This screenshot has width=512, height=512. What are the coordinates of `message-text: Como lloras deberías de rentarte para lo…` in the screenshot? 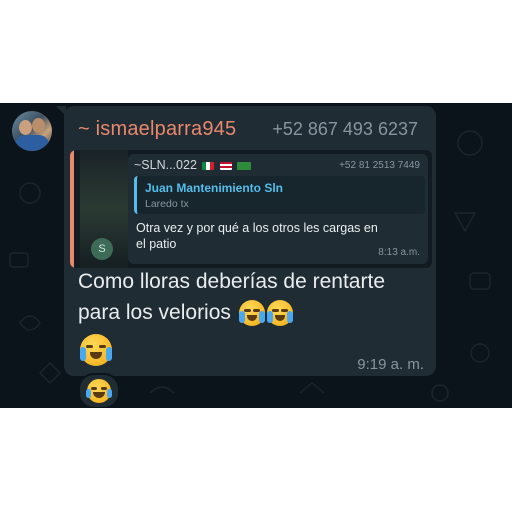 It's located at (243, 297).